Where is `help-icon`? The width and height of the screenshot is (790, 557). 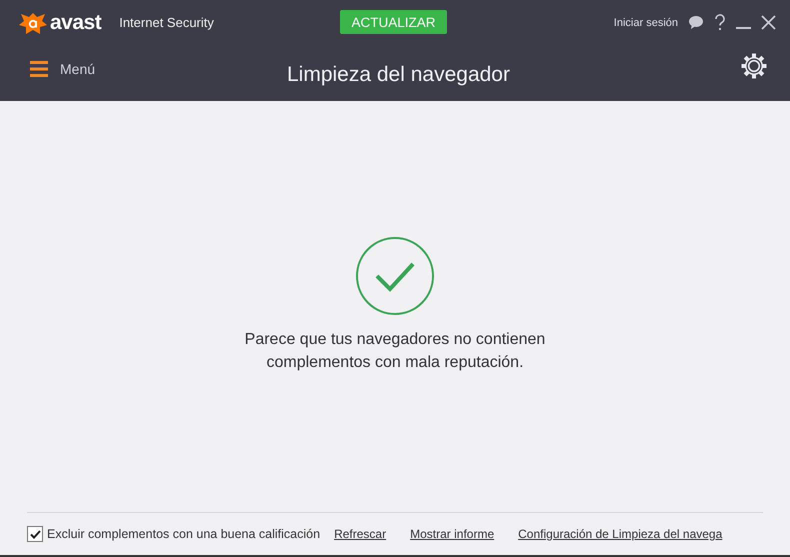 help-icon is located at coordinates (720, 22).